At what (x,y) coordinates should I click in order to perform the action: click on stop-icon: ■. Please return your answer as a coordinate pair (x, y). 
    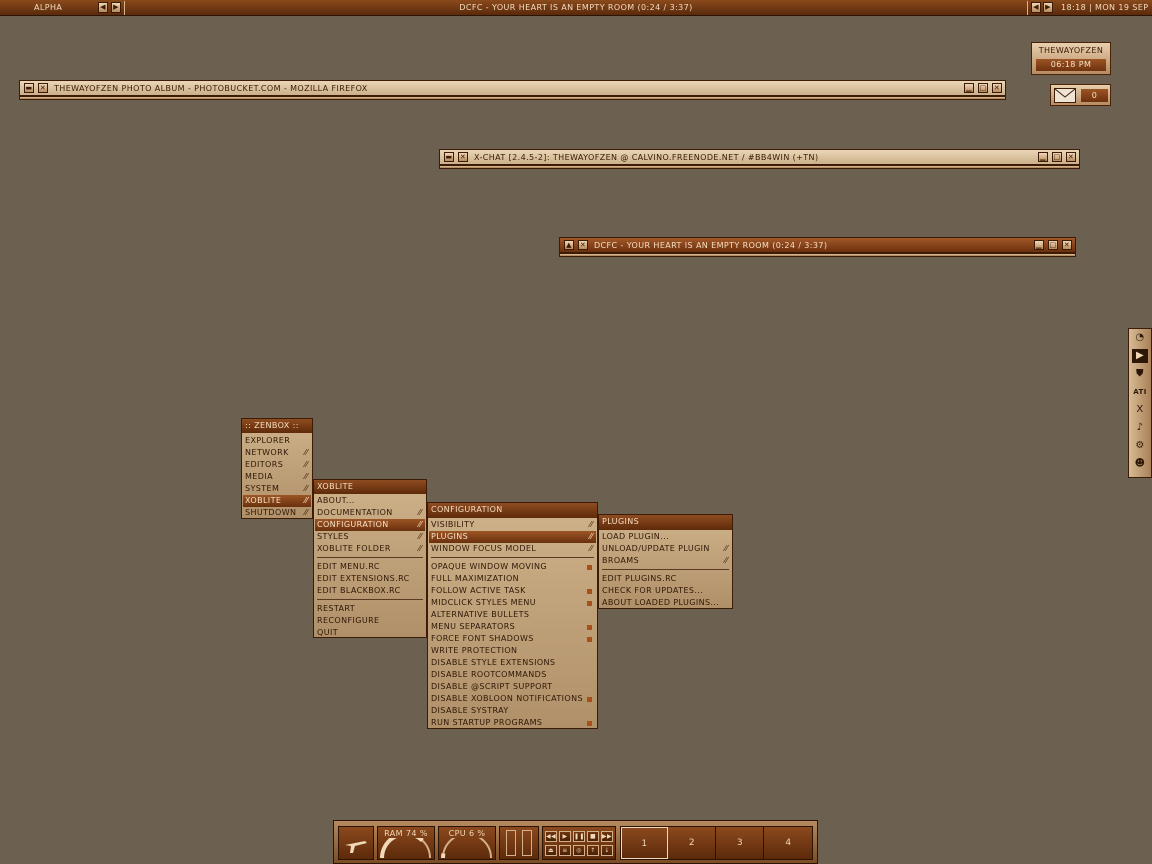
    Looking at the image, I should click on (593, 836).